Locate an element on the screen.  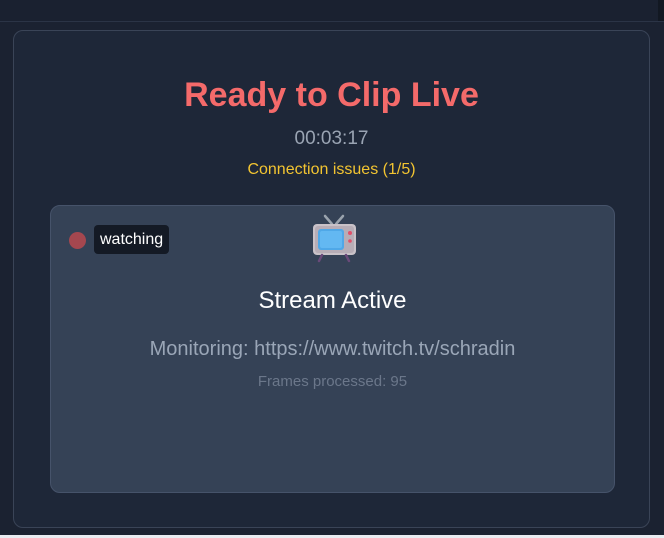
elapsed-timer: 00:03:17 is located at coordinates (331, 138).